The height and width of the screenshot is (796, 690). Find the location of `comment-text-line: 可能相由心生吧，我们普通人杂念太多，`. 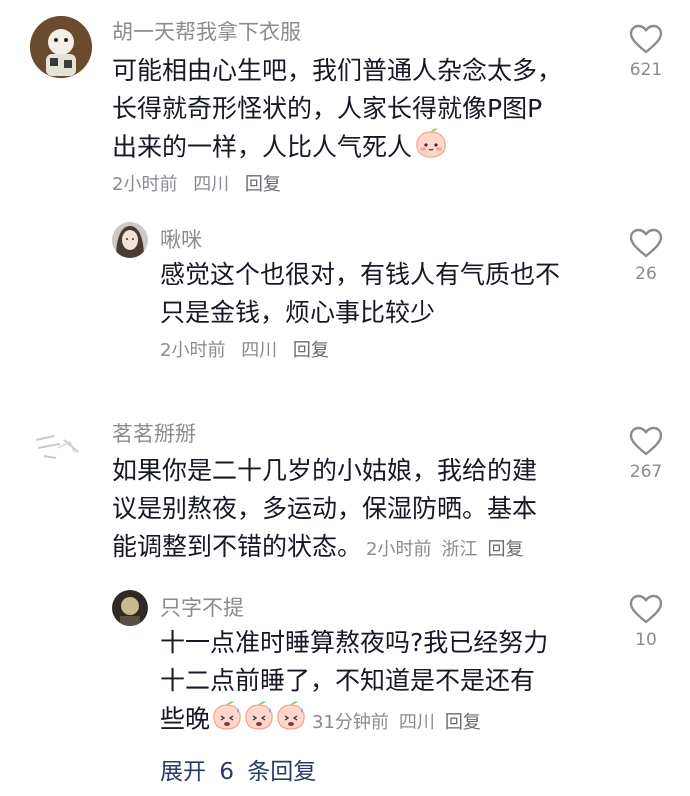

comment-text-line: 可能相由心生吧，我们普通人杂念太多， is located at coordinates (337, 70).